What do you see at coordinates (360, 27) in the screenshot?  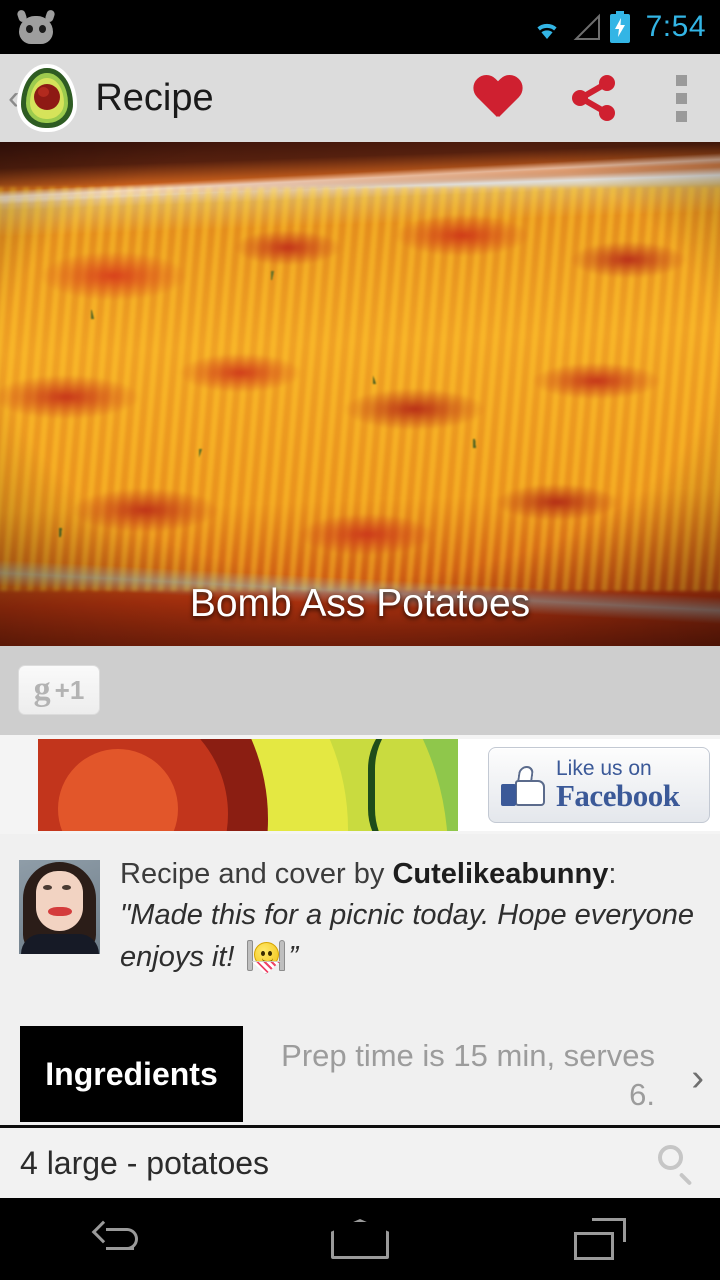 I see `status-bar: 7:54` at bounding box center [360, 27].